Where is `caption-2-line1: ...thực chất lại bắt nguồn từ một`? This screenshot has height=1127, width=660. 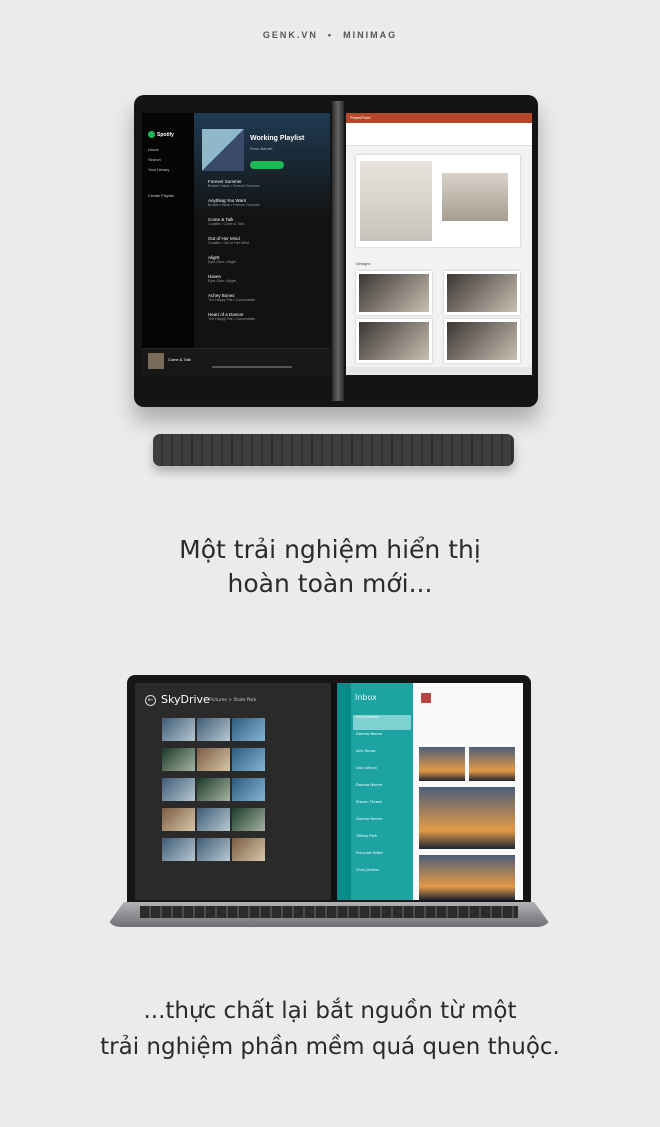
caption-2-line1: ...thực chất lại bắt nguồn từ một is located at coordinates (330, 1011).